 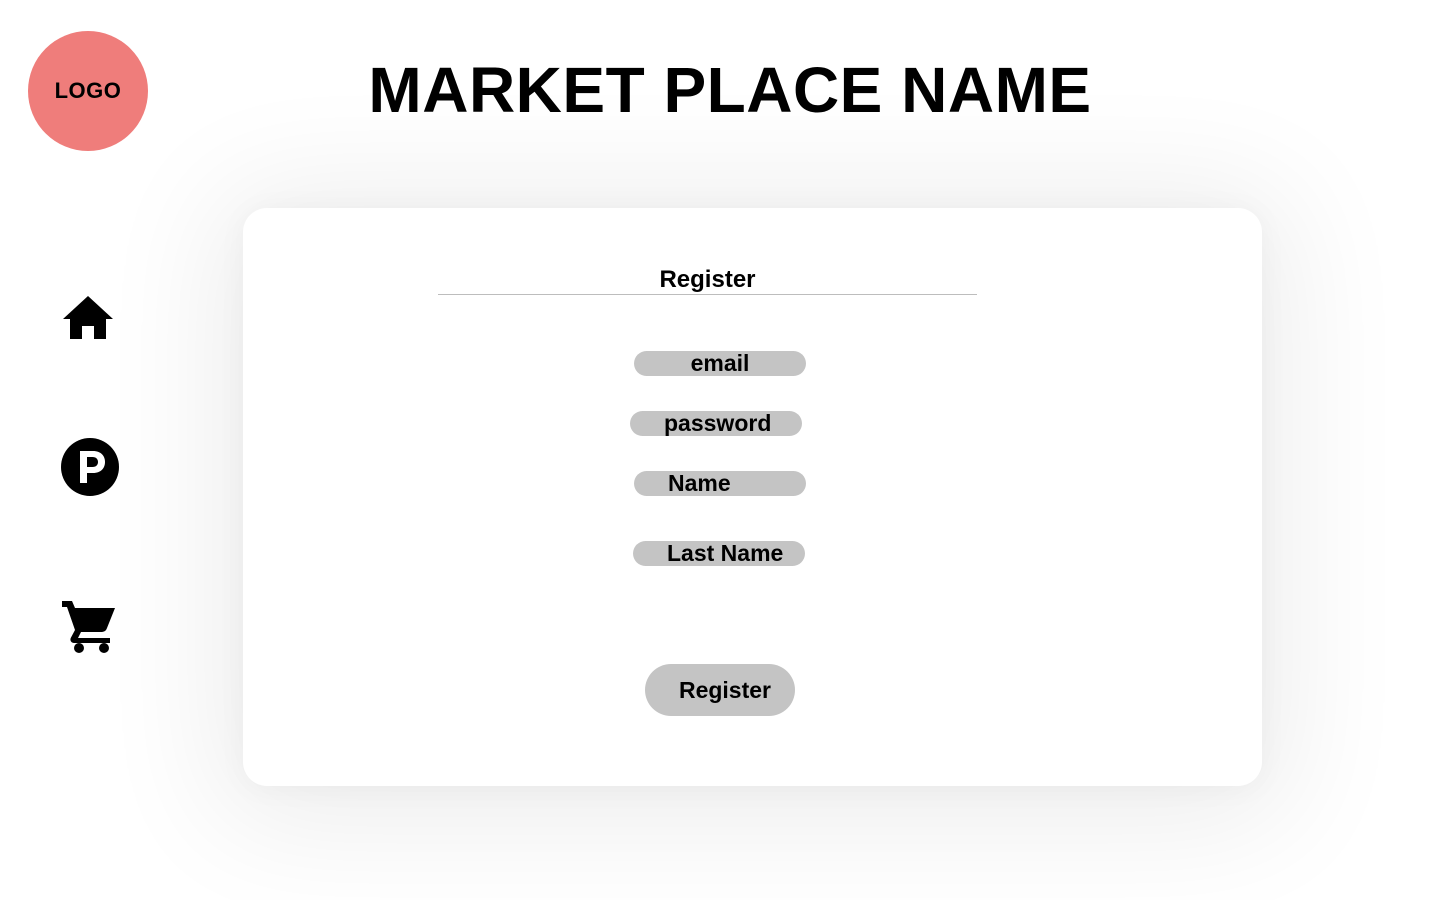 I want to click on form-heading: Register, so click(x=707, y=280).